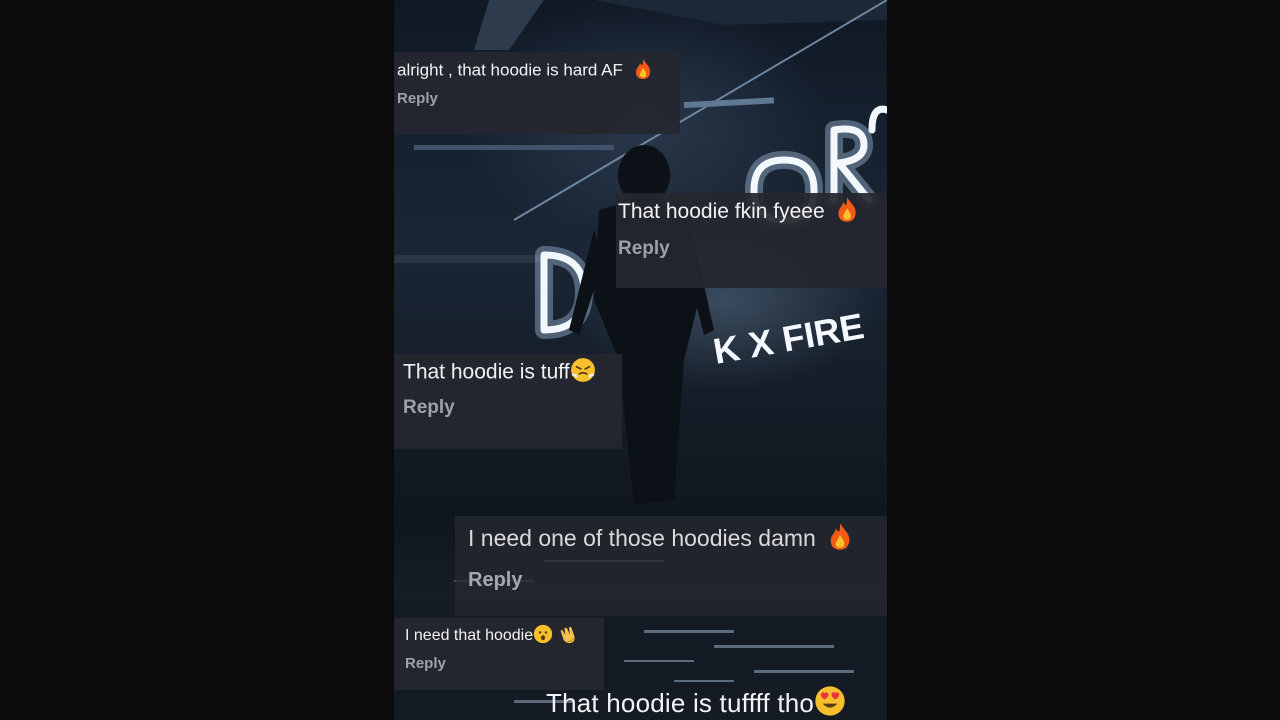 The image size is (1280, 720). What do you see at coordinates (751, 240) in the screenshot?
I see `comment-card: That hoodie fkin fyeee Reply` at bounding box center [751, 240].